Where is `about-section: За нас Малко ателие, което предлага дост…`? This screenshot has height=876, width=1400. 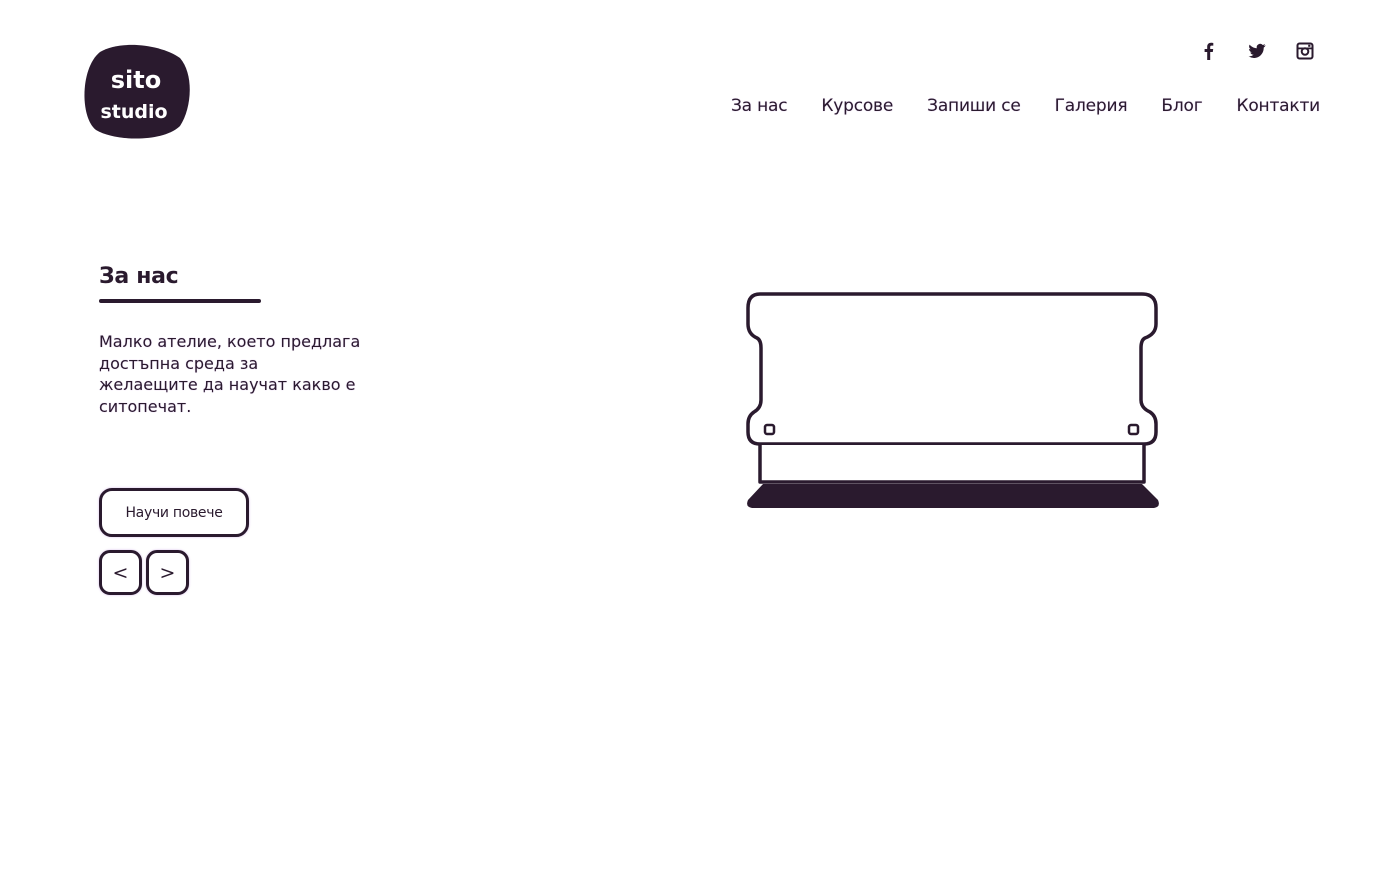
about-section: За нас Малко ателие, което предлага дост… is located at coordinates (234, 340).